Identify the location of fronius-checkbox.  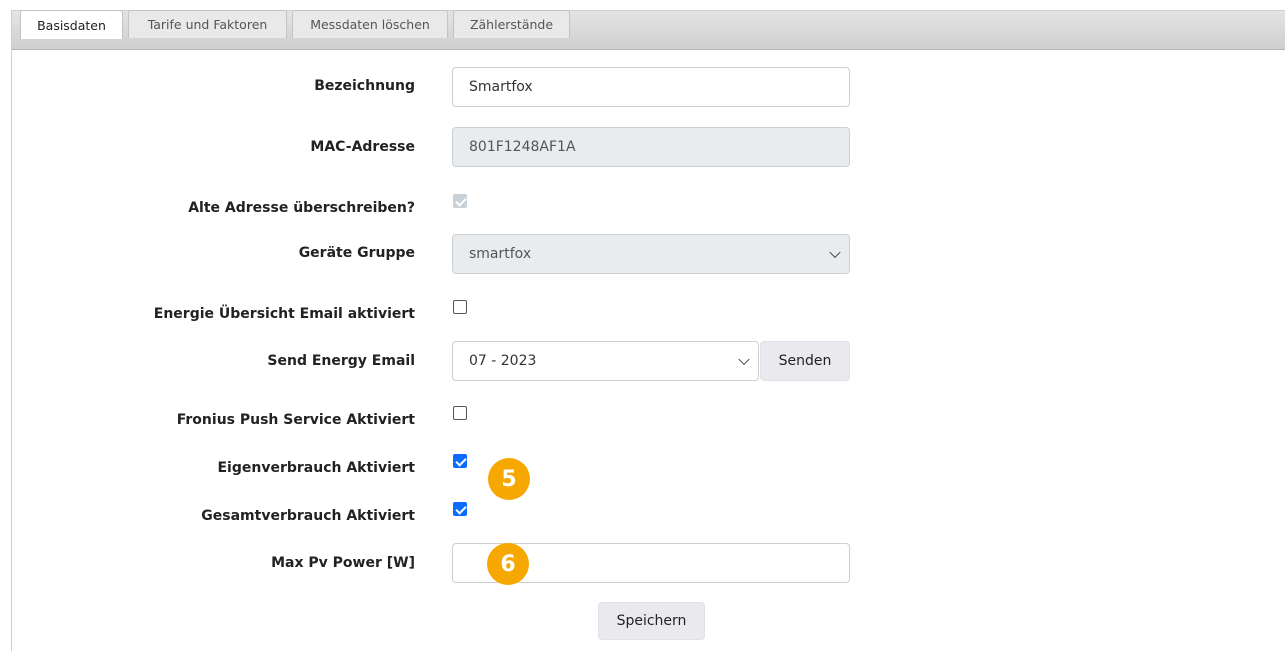
(460, 413).